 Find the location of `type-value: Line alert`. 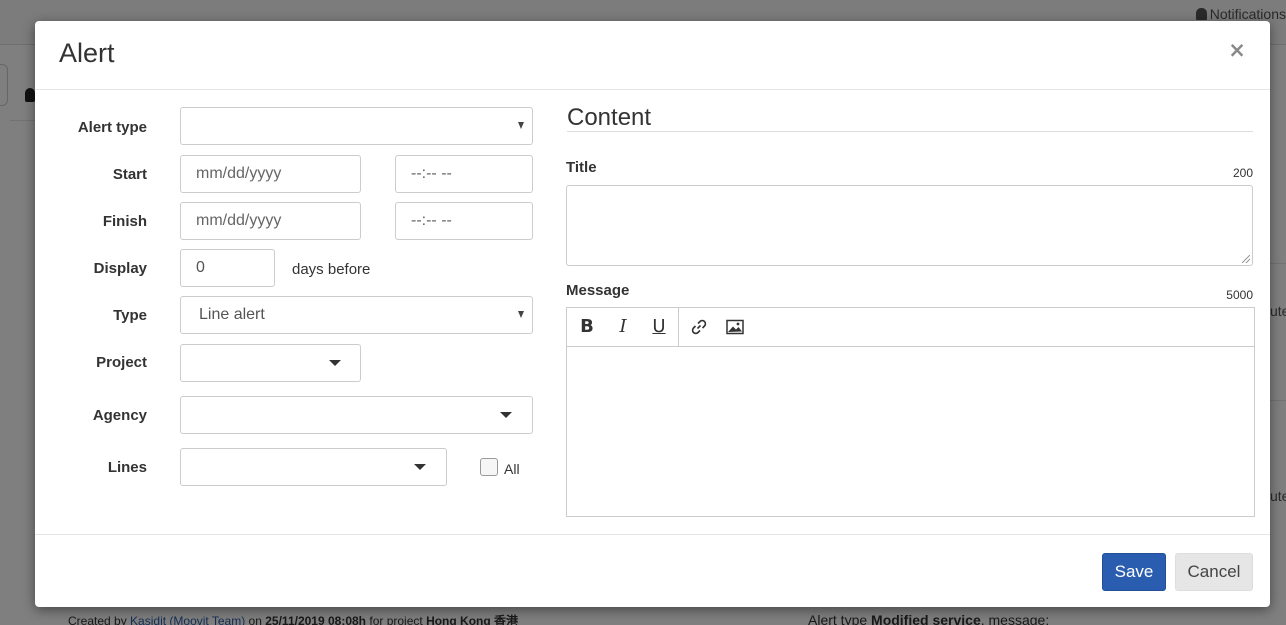

type-value: Line alert is located at coordinates (232, 314).